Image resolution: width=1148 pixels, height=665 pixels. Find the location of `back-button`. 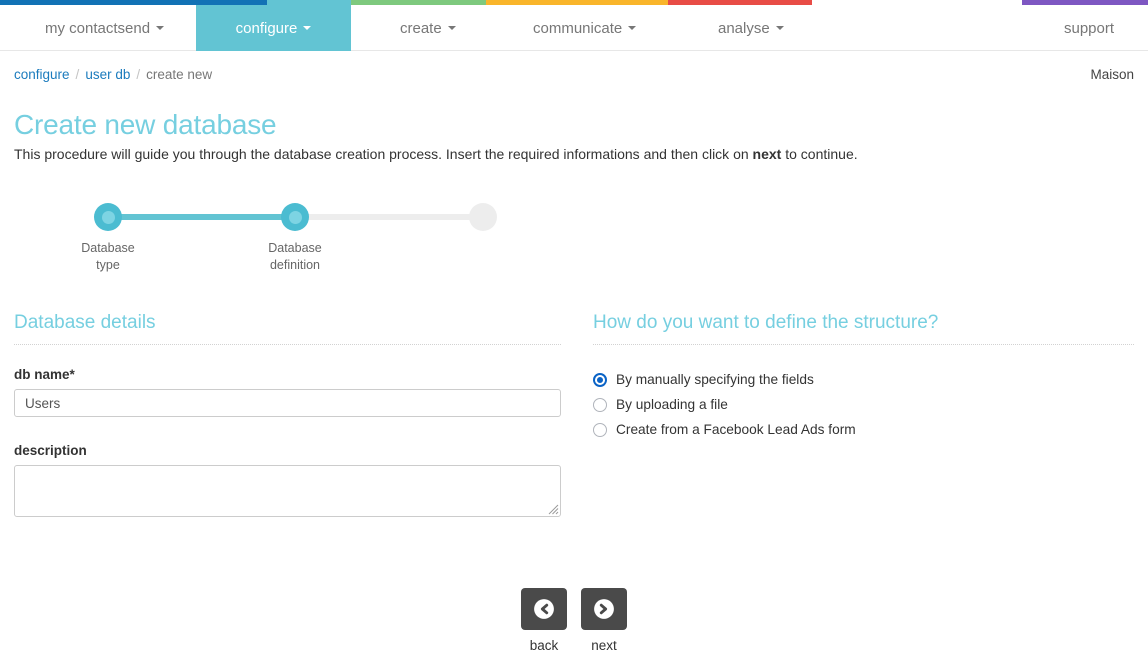

back-button is located at coordinates (544, 609).